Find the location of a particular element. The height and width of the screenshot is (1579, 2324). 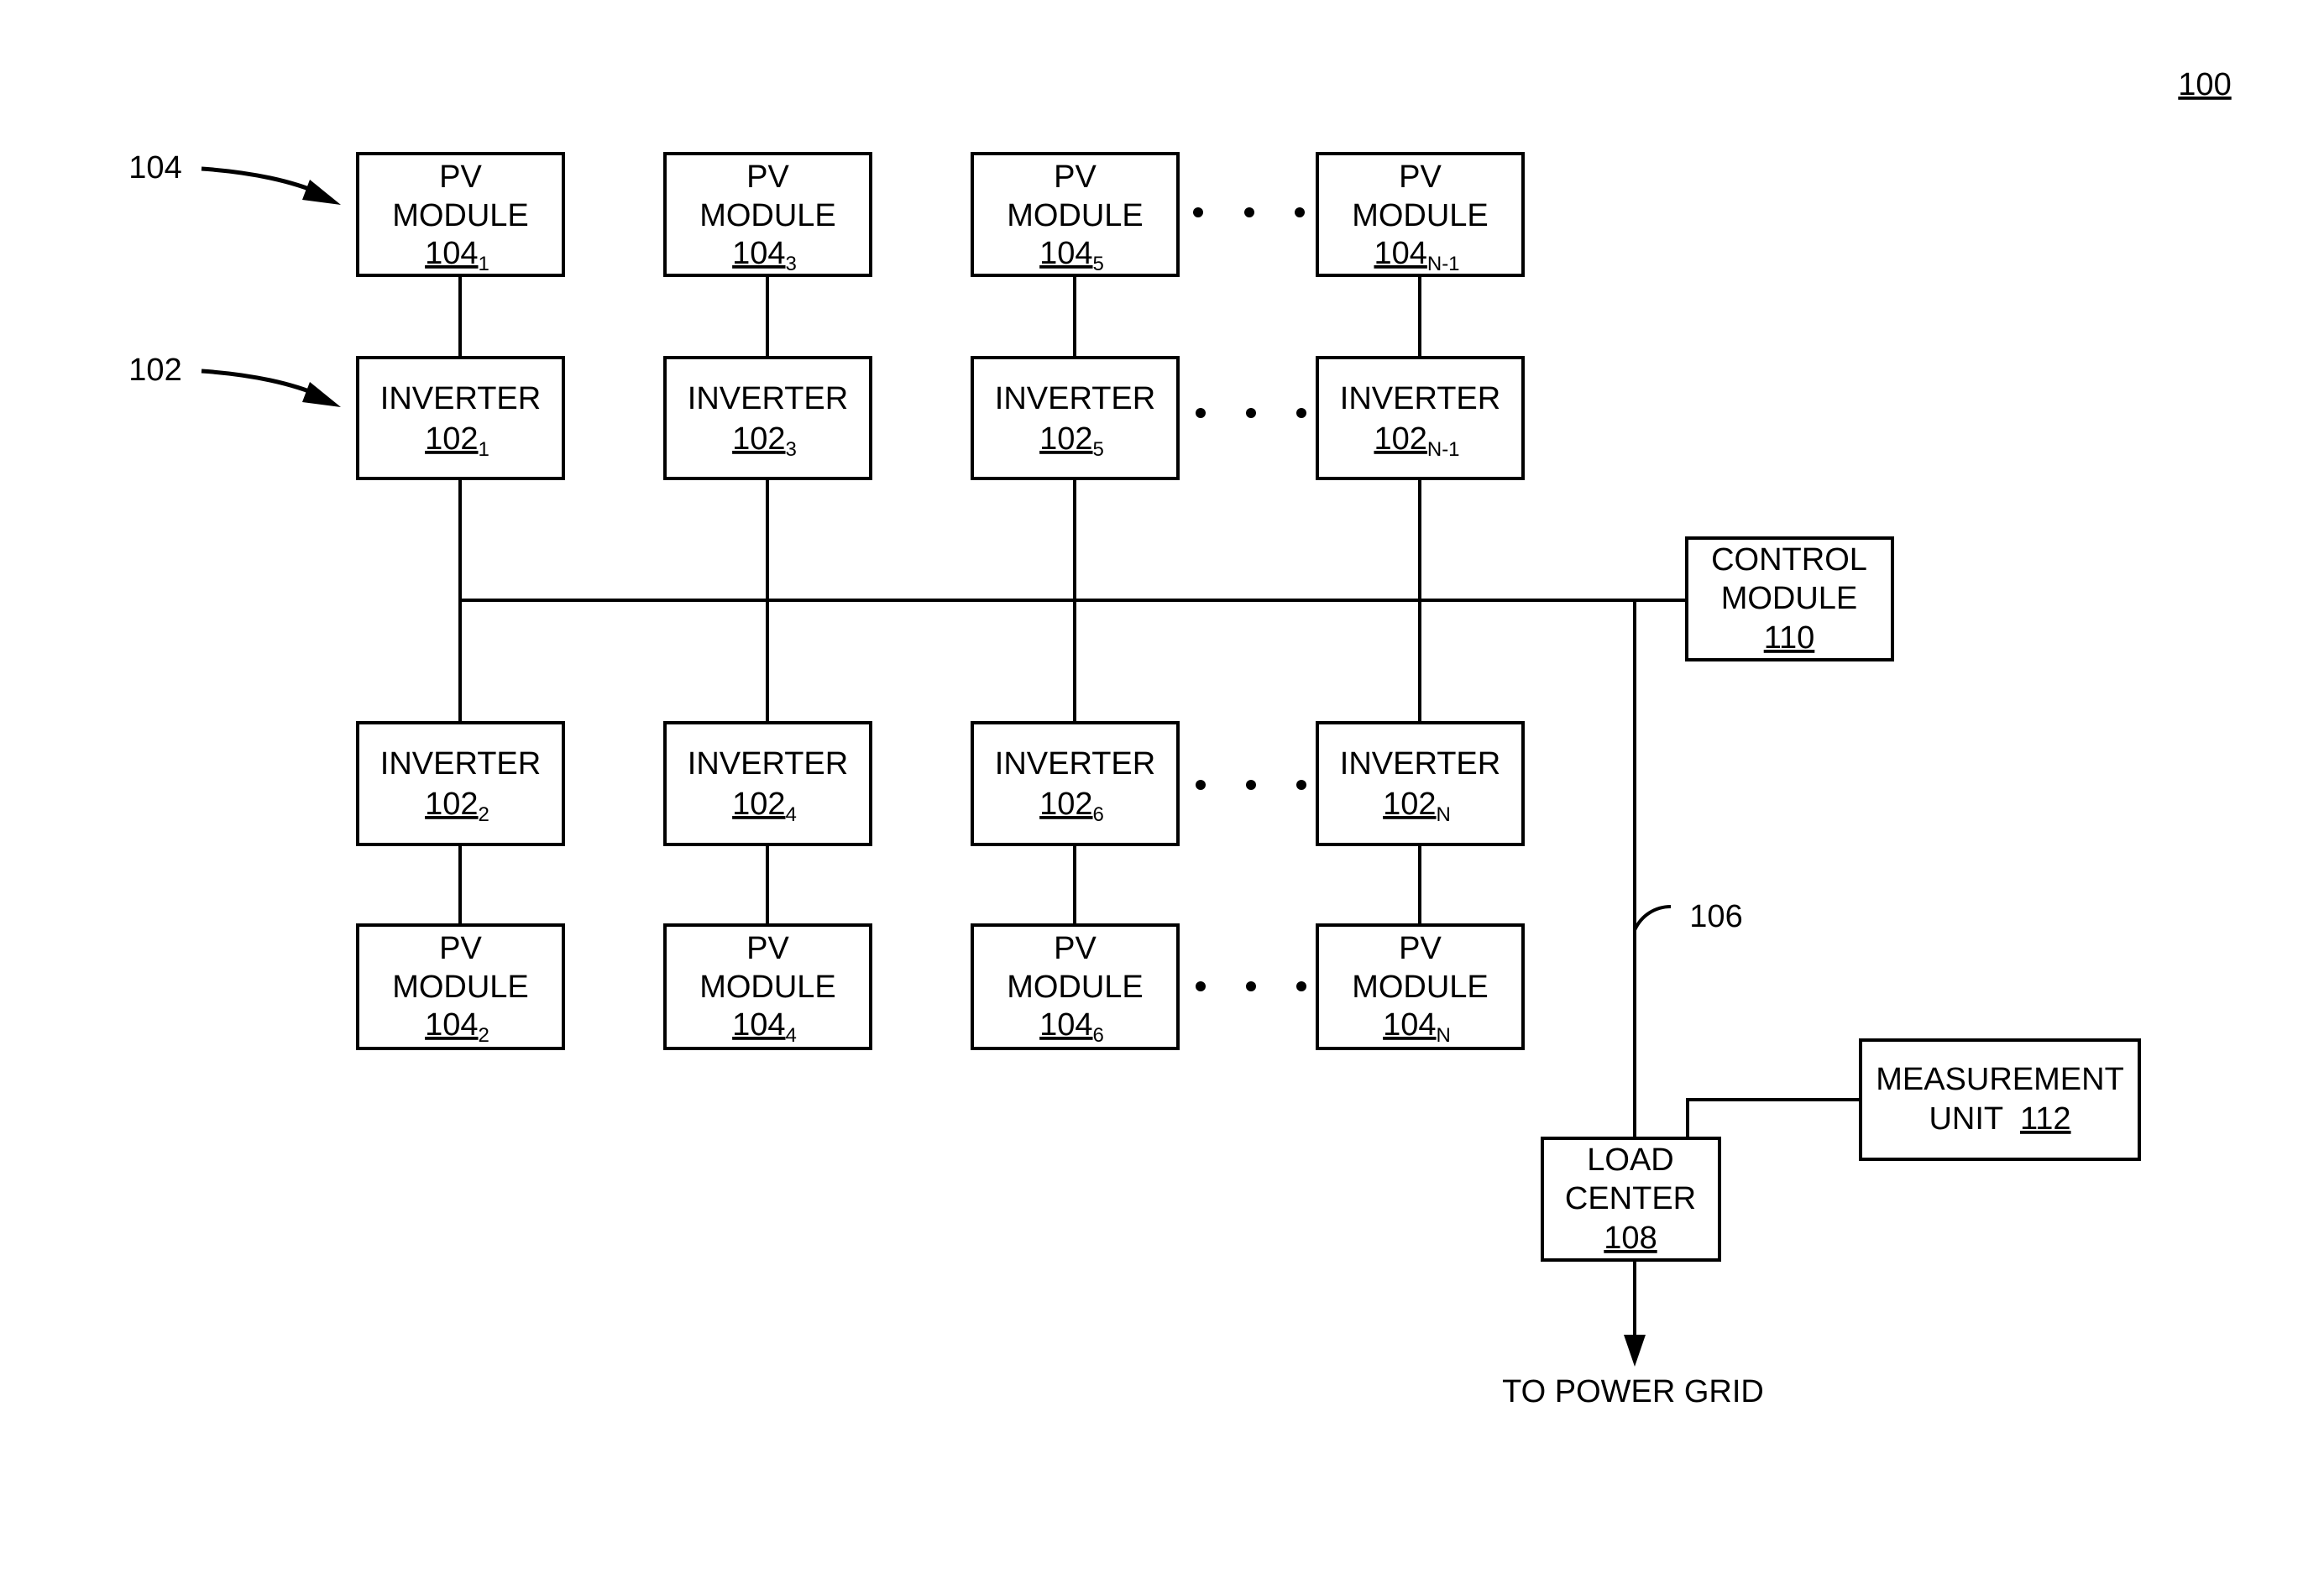

pv-module-104-2-label-line1: PV is located at coordinates (461, 948).